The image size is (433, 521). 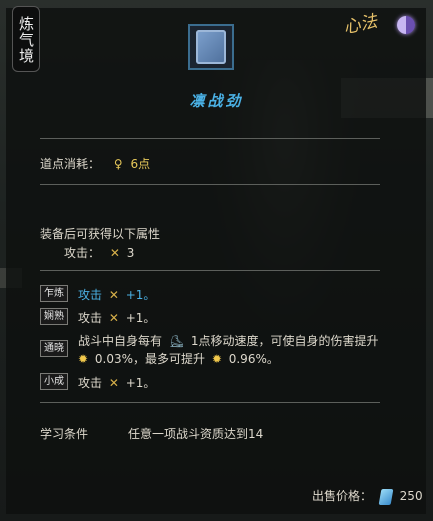 I want to click on level-effect-line: 战斗中自身每有 ⛸ 1点移动速度，可使自身的伤害提升, so click(x=228, y=340).